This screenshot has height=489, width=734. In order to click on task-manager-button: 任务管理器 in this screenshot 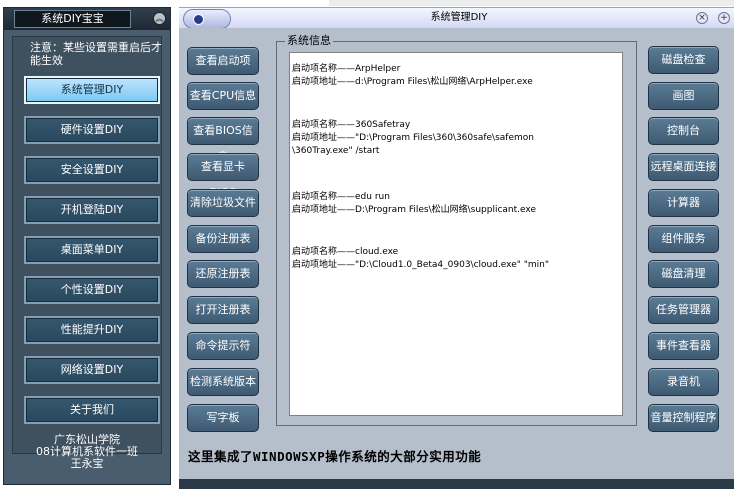, I will do `click(683, 310)`.